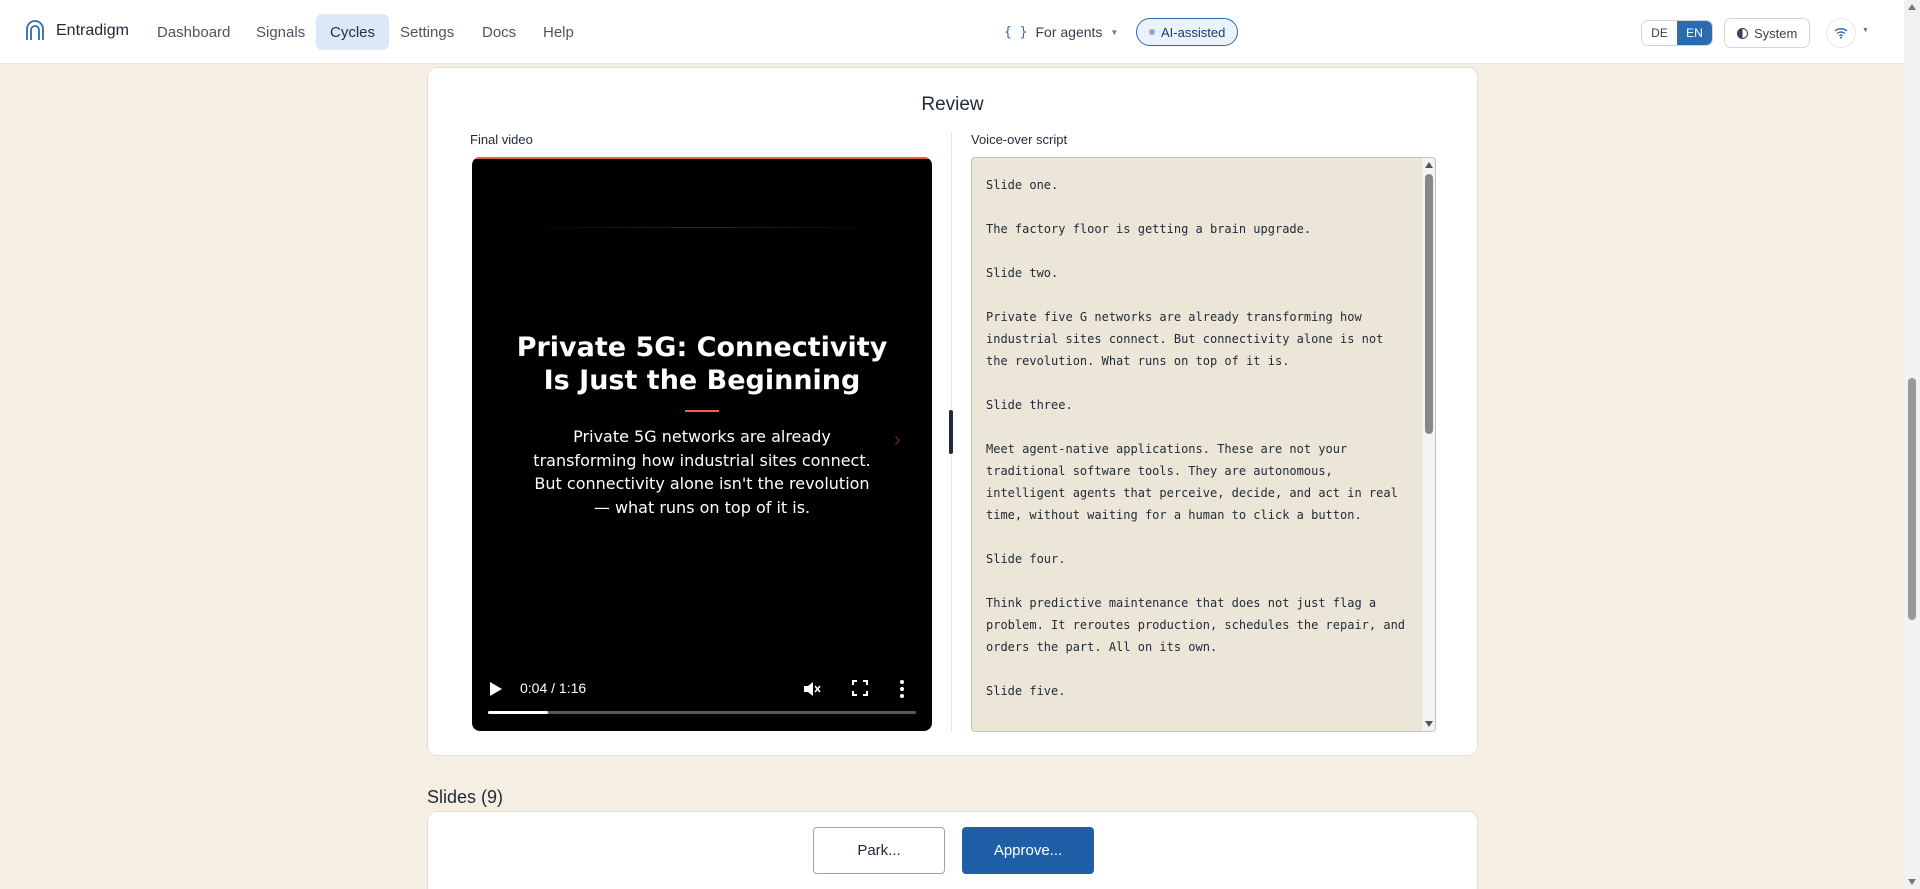  I want to click on video-time: 0:04 / 1:16, so click(553, 688).